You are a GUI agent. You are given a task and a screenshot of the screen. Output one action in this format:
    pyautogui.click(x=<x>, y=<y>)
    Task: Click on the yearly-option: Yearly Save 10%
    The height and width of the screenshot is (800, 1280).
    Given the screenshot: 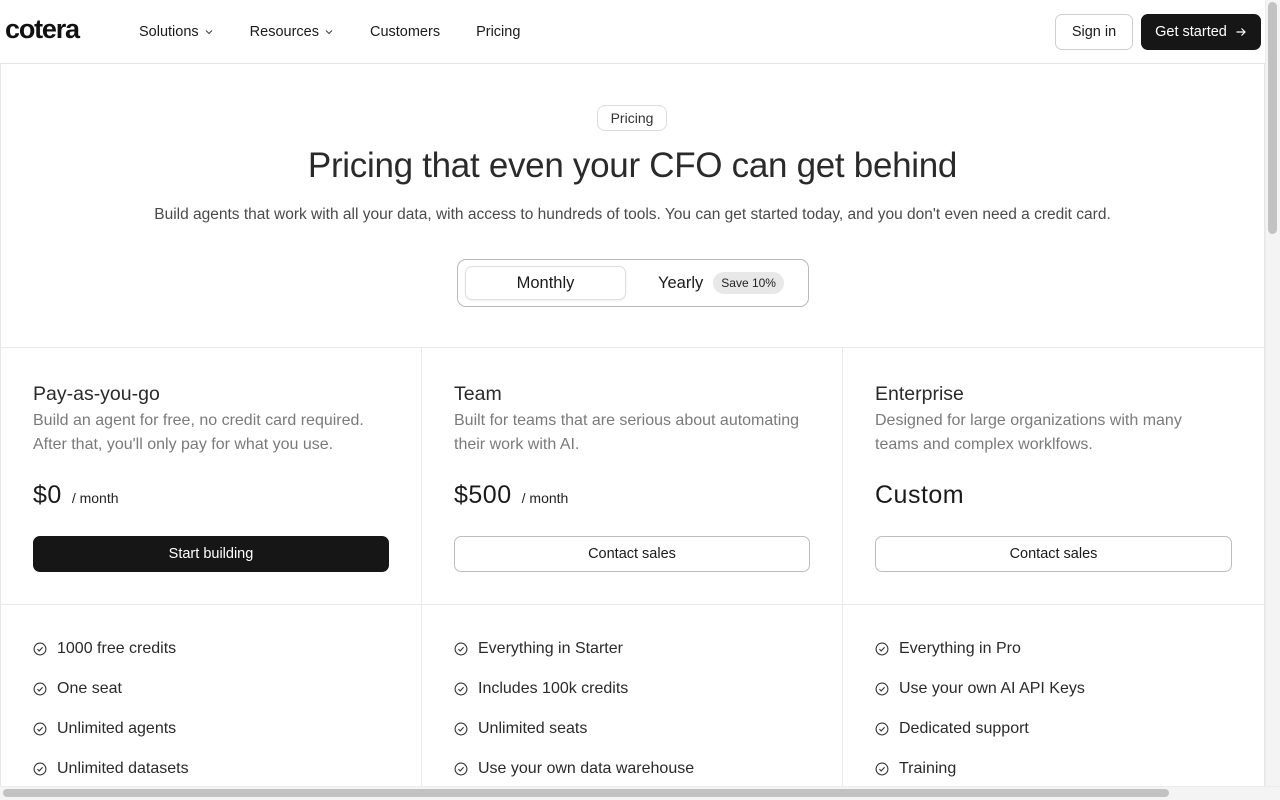 What is the action you would take?
    pyautogui.click(x=721, y=283)
    